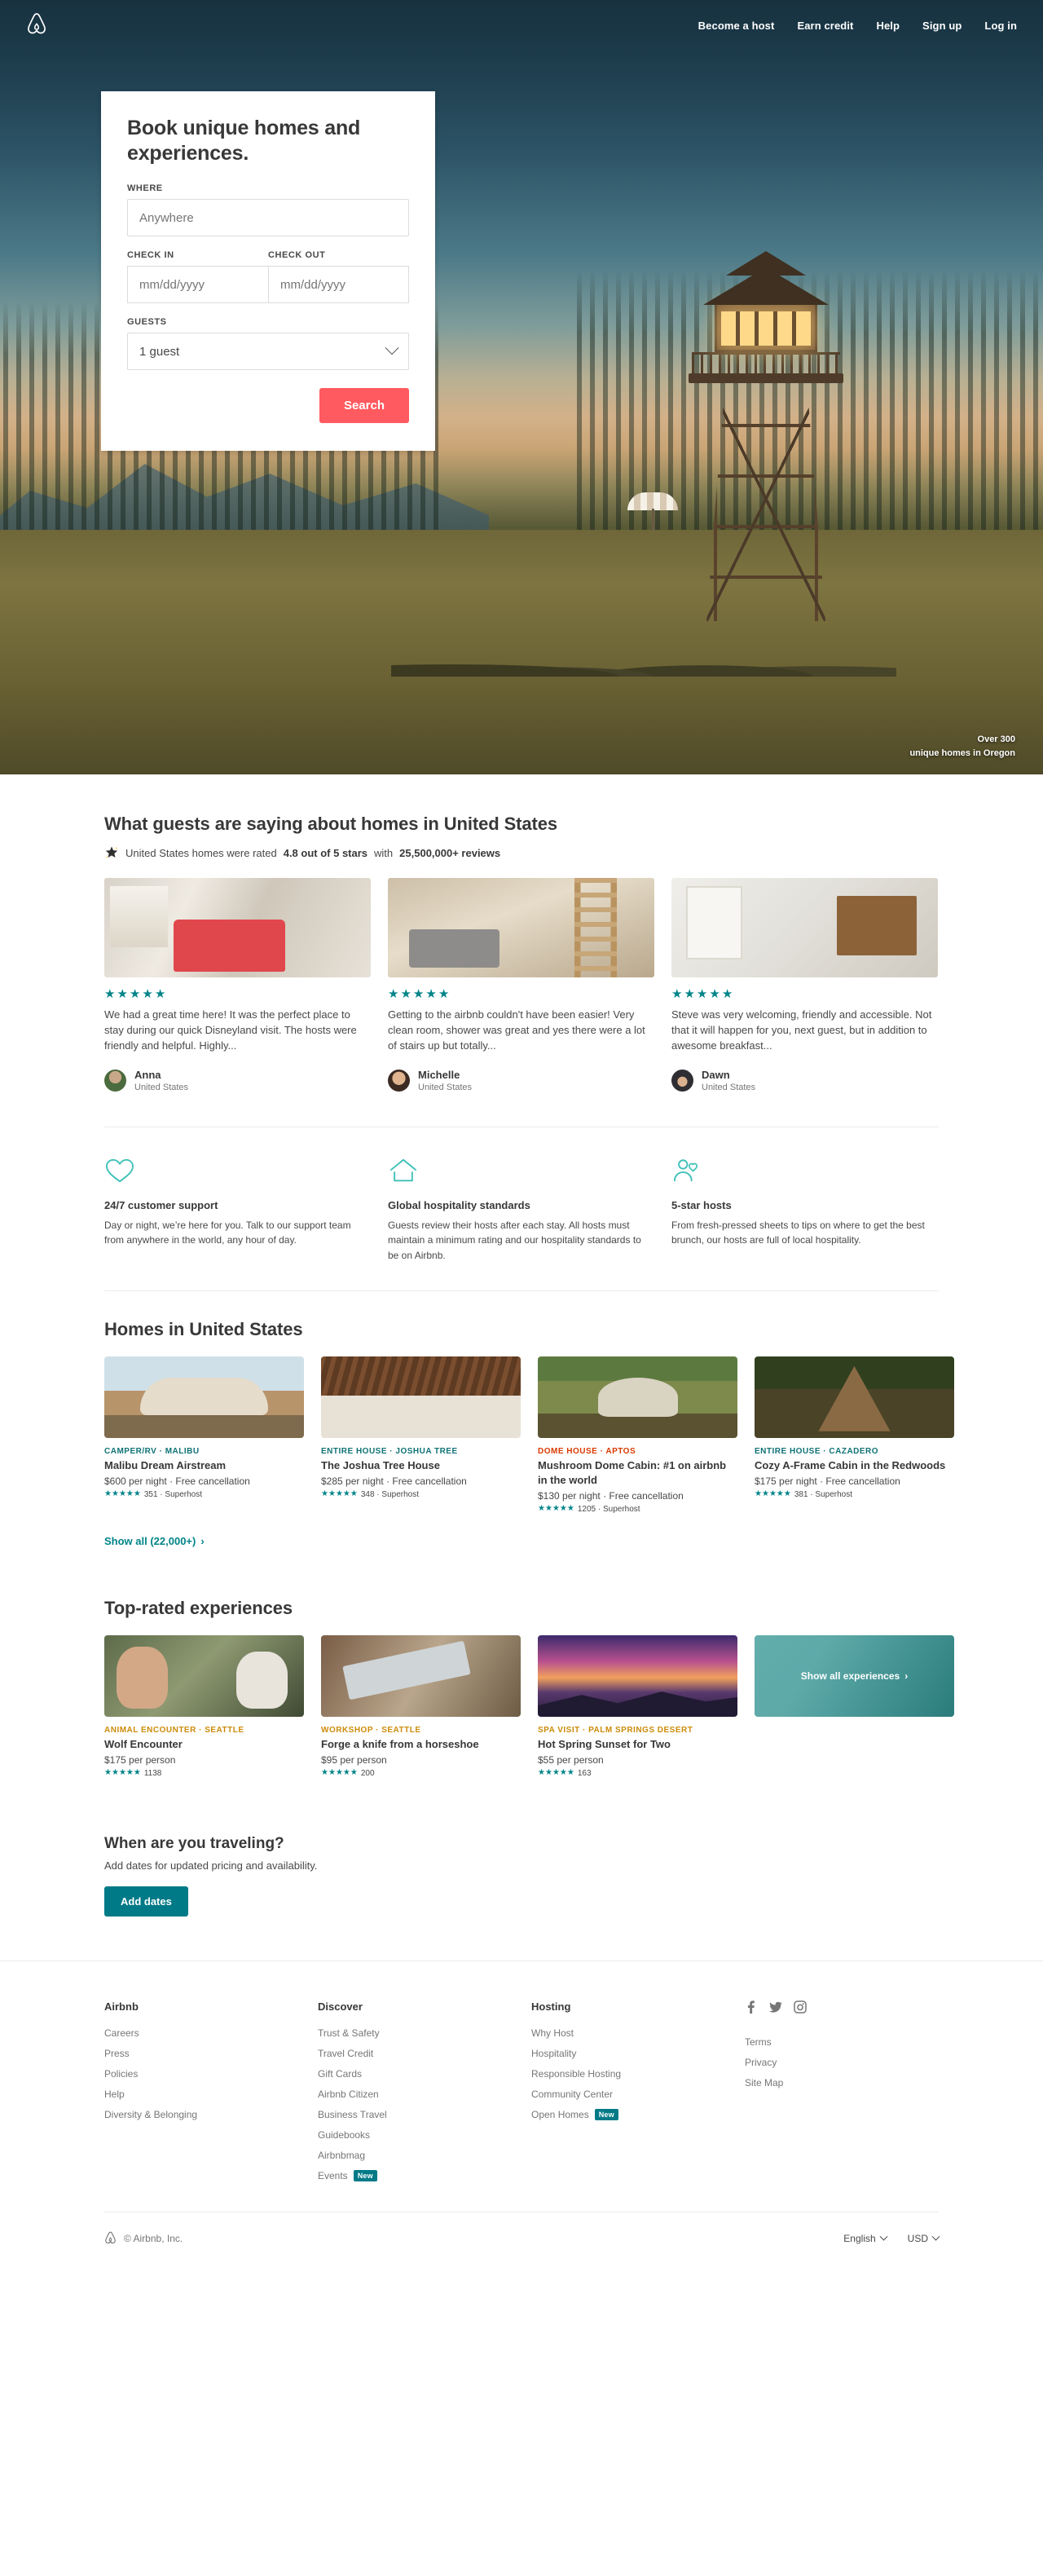 This screenshot has height=2576, width=1043. I want to click on checkin-field-group: CHECK IN, so click(197, 276).